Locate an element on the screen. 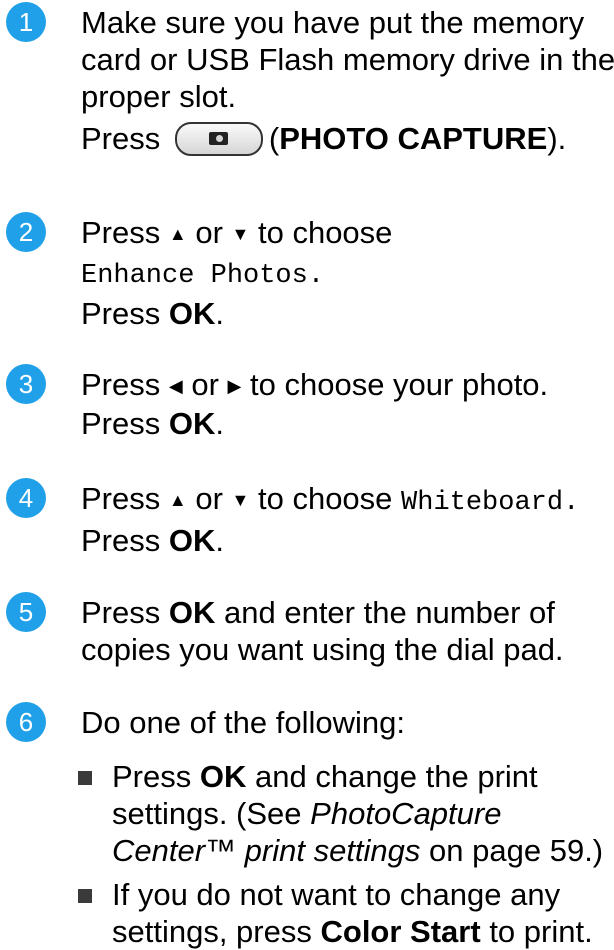  step-number: 5 is located at coordinates (26, 612).